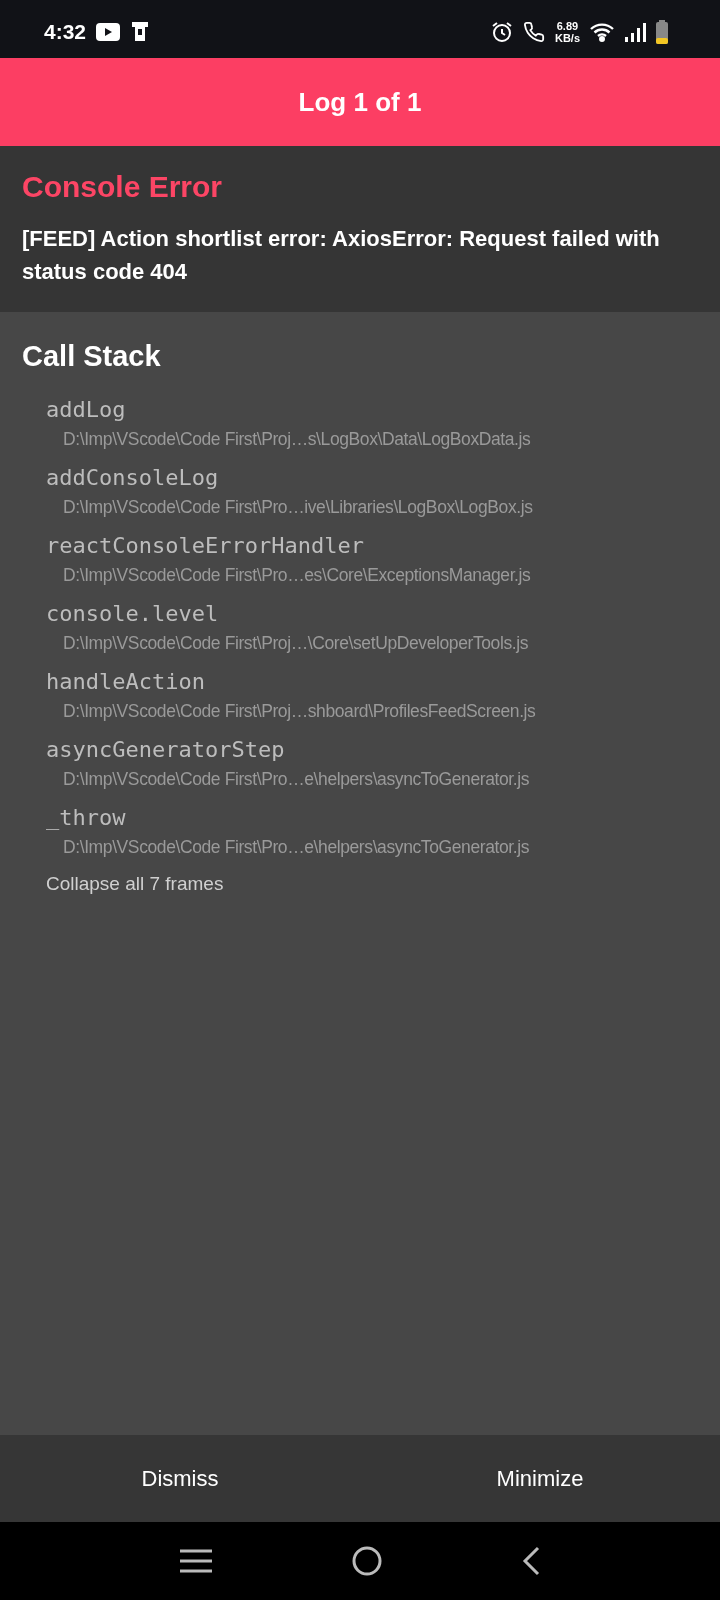  Describe the element at coordinates (533, 32) in the screenshot. I see `phone-icon` at that location.